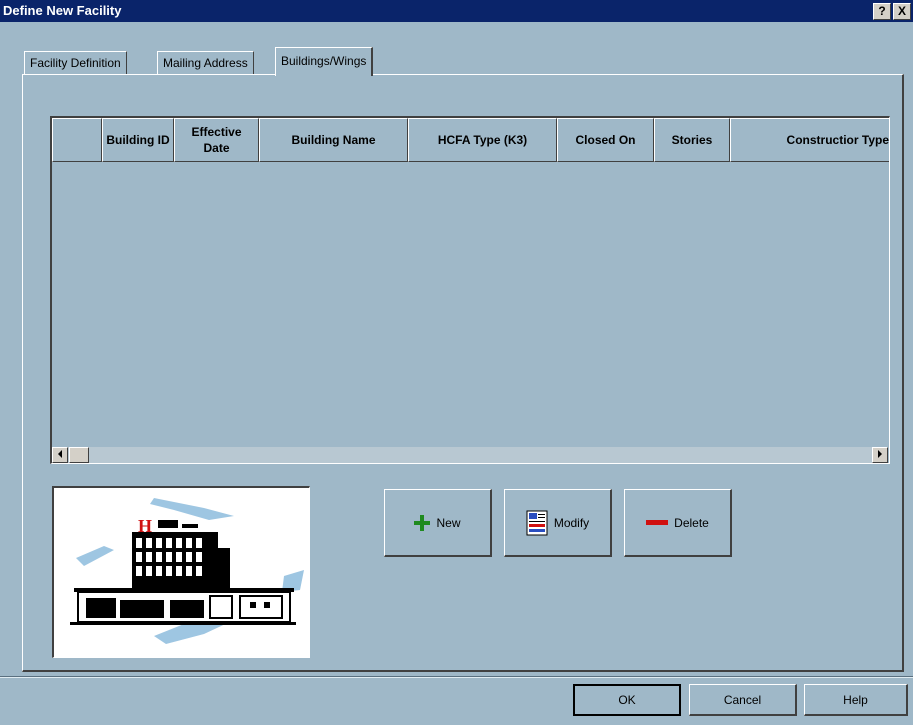  I want to click on column-header-closed-on: Closed On, so click(605, 140).